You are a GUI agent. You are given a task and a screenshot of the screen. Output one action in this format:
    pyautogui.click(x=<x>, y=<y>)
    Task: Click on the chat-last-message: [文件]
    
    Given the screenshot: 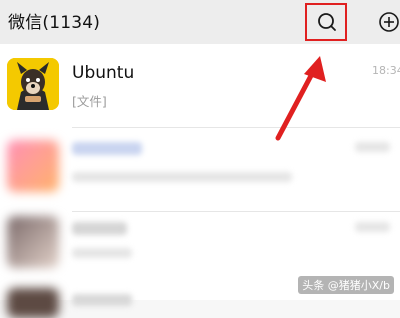 What is the action you would take?
    pyautogui.click(x=89, y=101)
    